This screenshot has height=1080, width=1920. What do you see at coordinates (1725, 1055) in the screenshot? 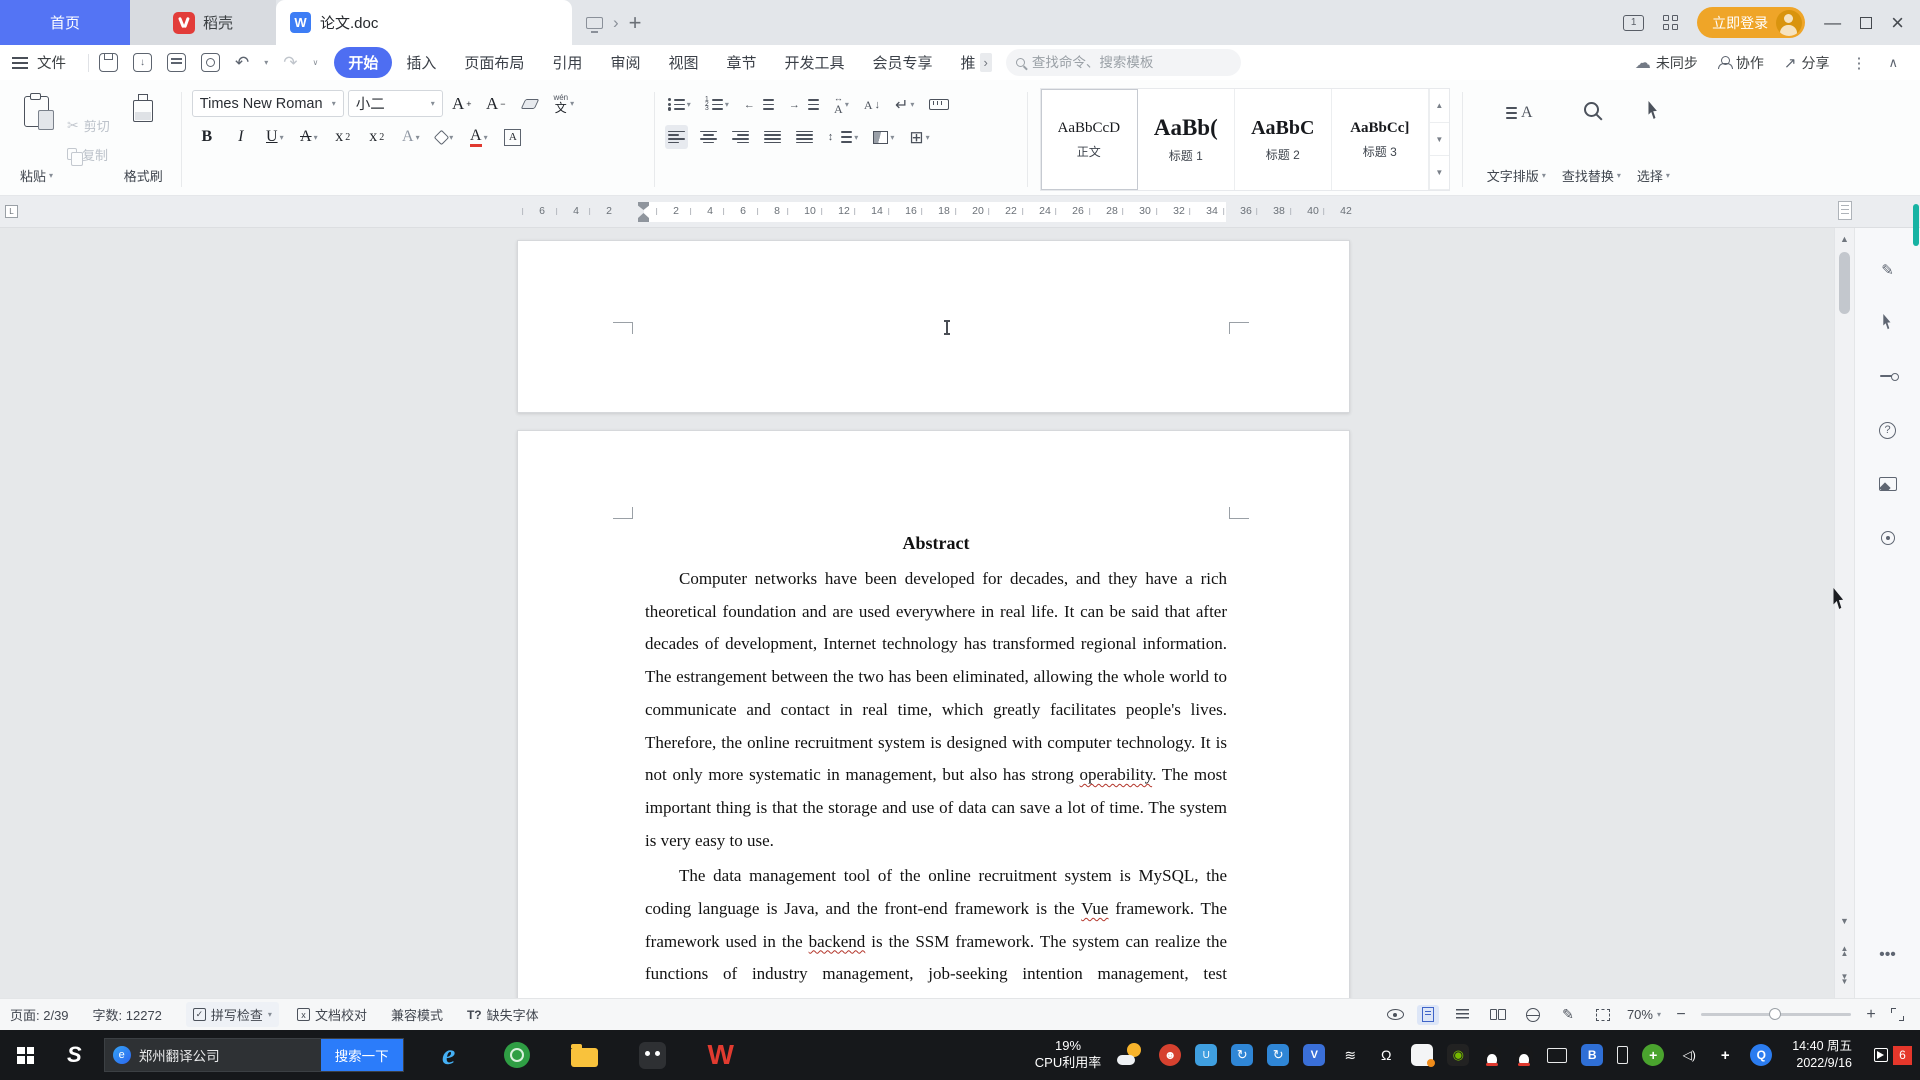
I see `crosshair-icon: +` at bounding box center [1725, 1055].